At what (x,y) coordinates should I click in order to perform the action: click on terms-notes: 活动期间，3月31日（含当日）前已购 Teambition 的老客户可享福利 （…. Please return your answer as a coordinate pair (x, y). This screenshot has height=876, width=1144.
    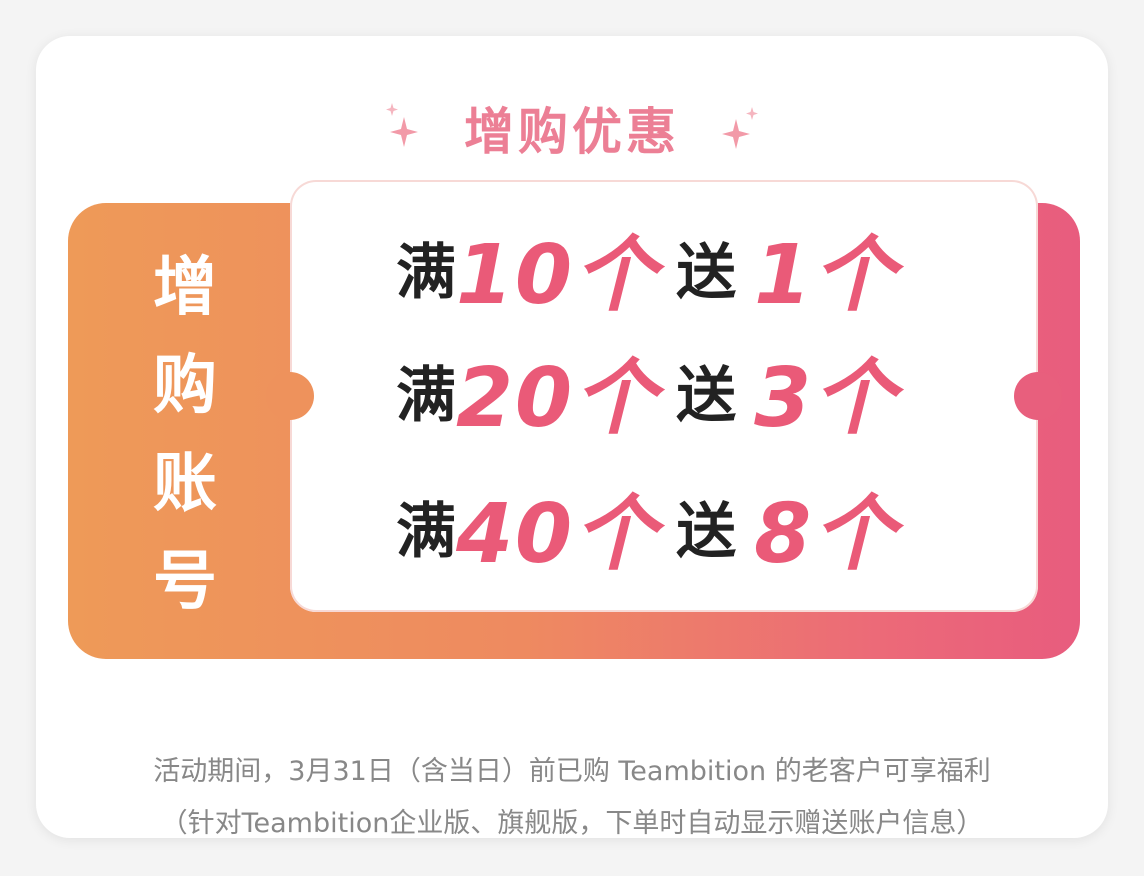
    Looking at the image, I should click on (572, 798).